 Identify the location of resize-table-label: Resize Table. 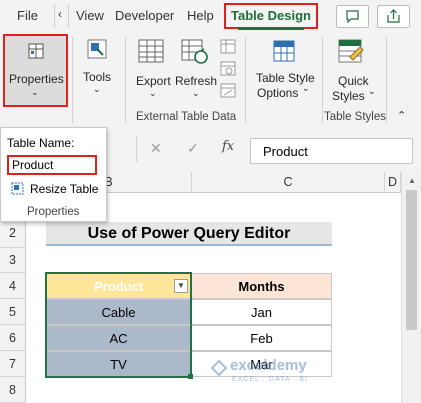
(64, 189).